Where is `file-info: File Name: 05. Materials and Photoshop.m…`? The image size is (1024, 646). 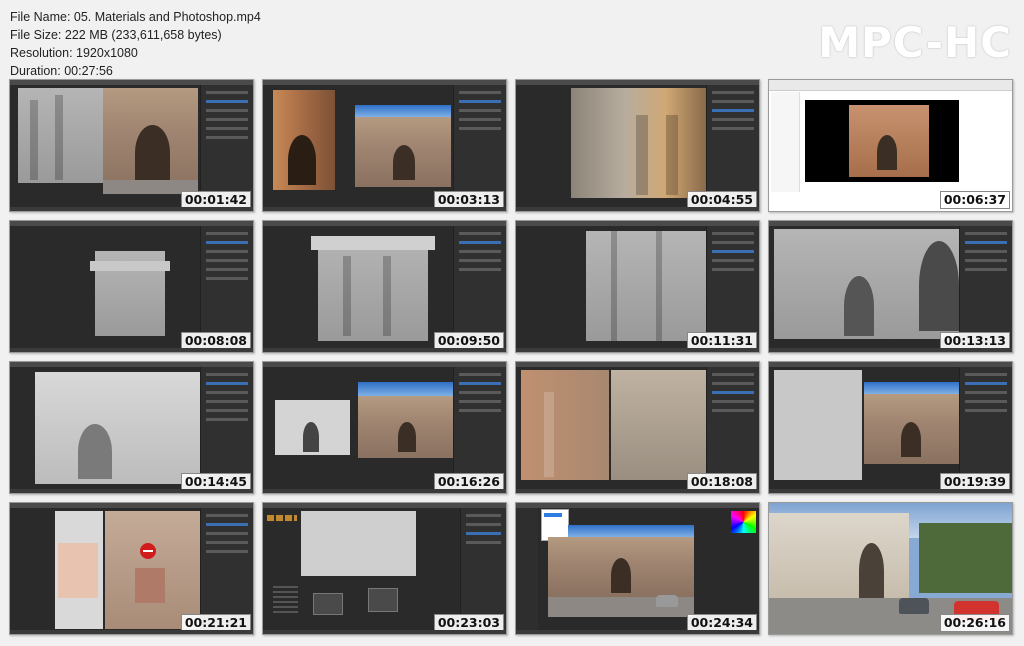
file-info: File Name: 05. Materials and Photoshop.m… is located at coordinates (135, 44).